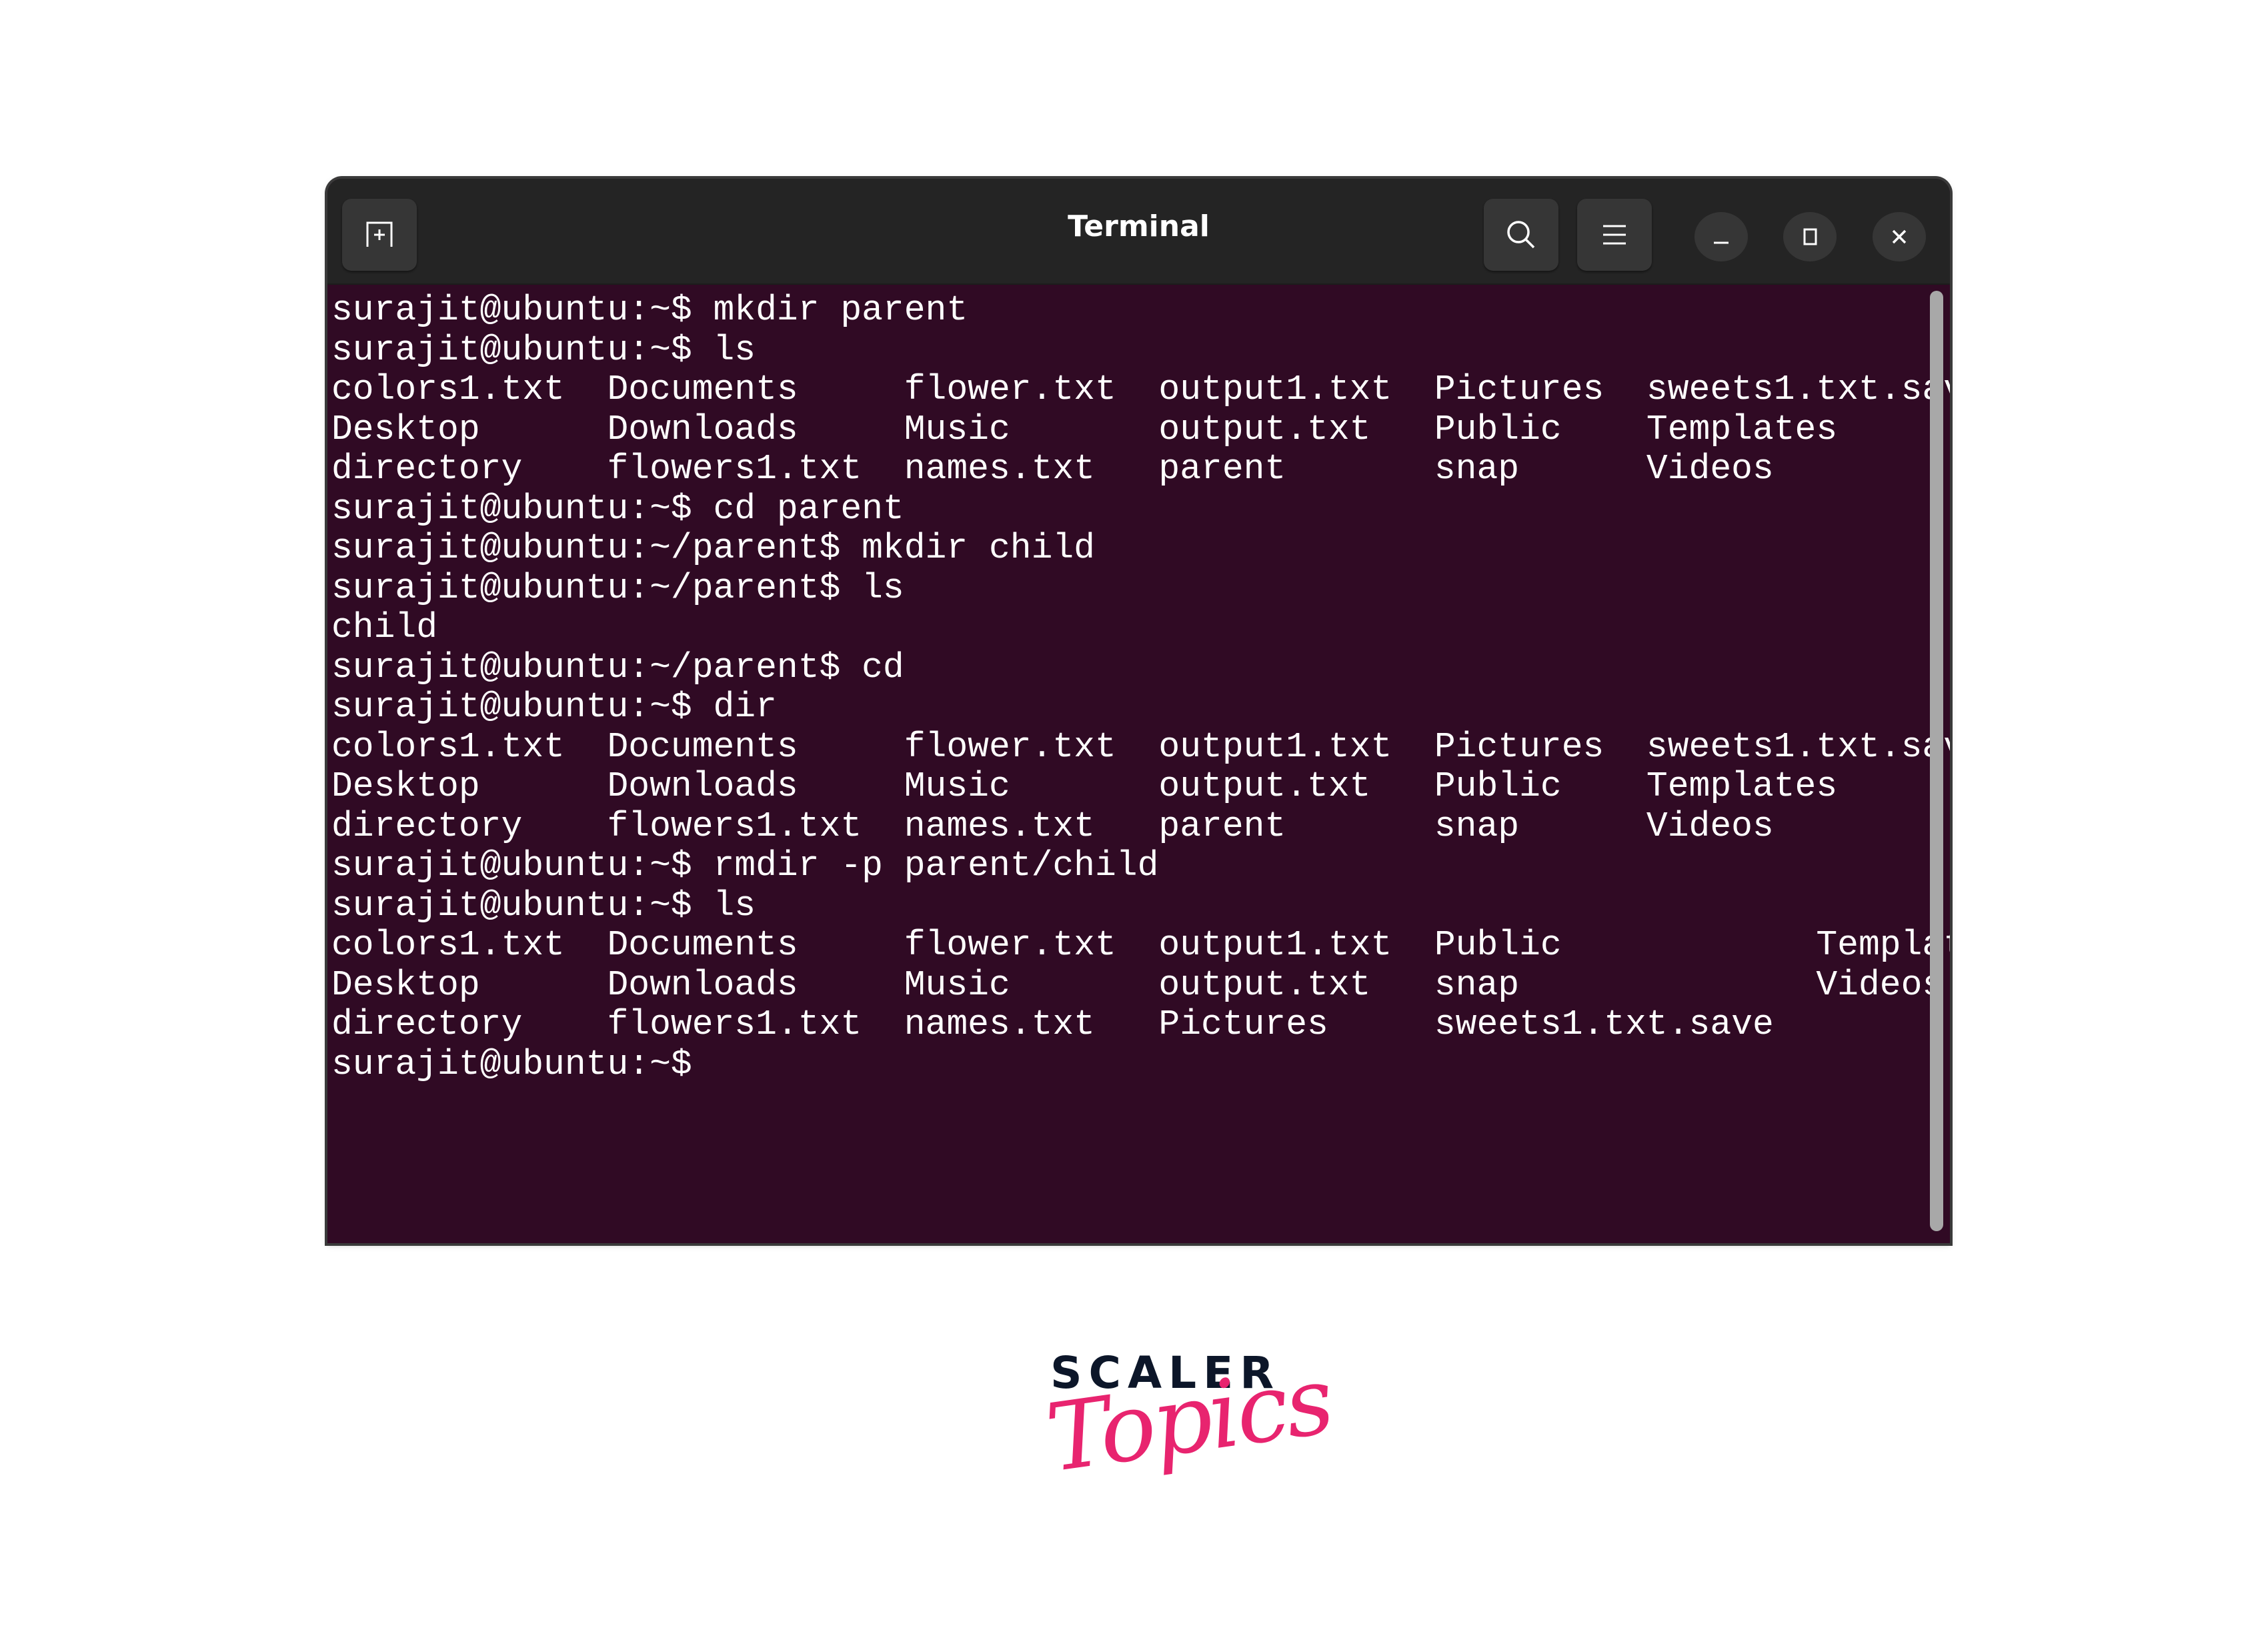 This screenshot has height=1630, width=2268. I want to click on minimize-button, so click(1721, 236).